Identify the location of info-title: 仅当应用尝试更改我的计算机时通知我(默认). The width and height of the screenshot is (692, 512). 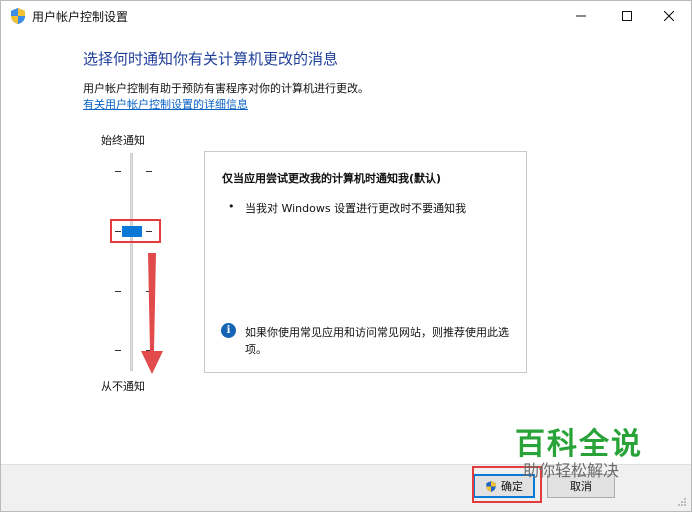
(332, 178).